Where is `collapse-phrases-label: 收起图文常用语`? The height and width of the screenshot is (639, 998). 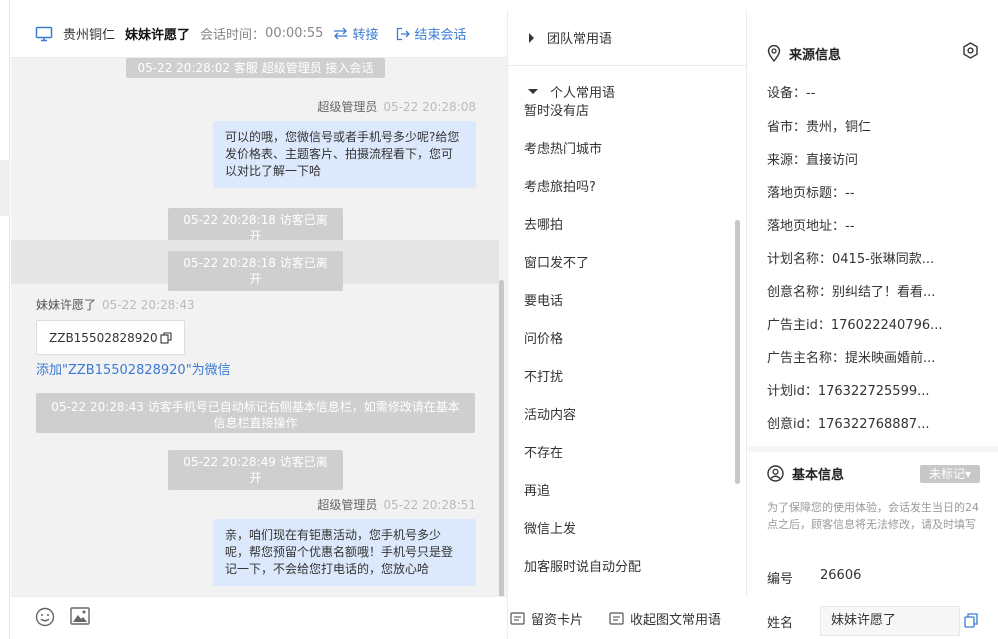
collapse-phrases-label: 收起图文常用语 is located at coordinates (676, 620).